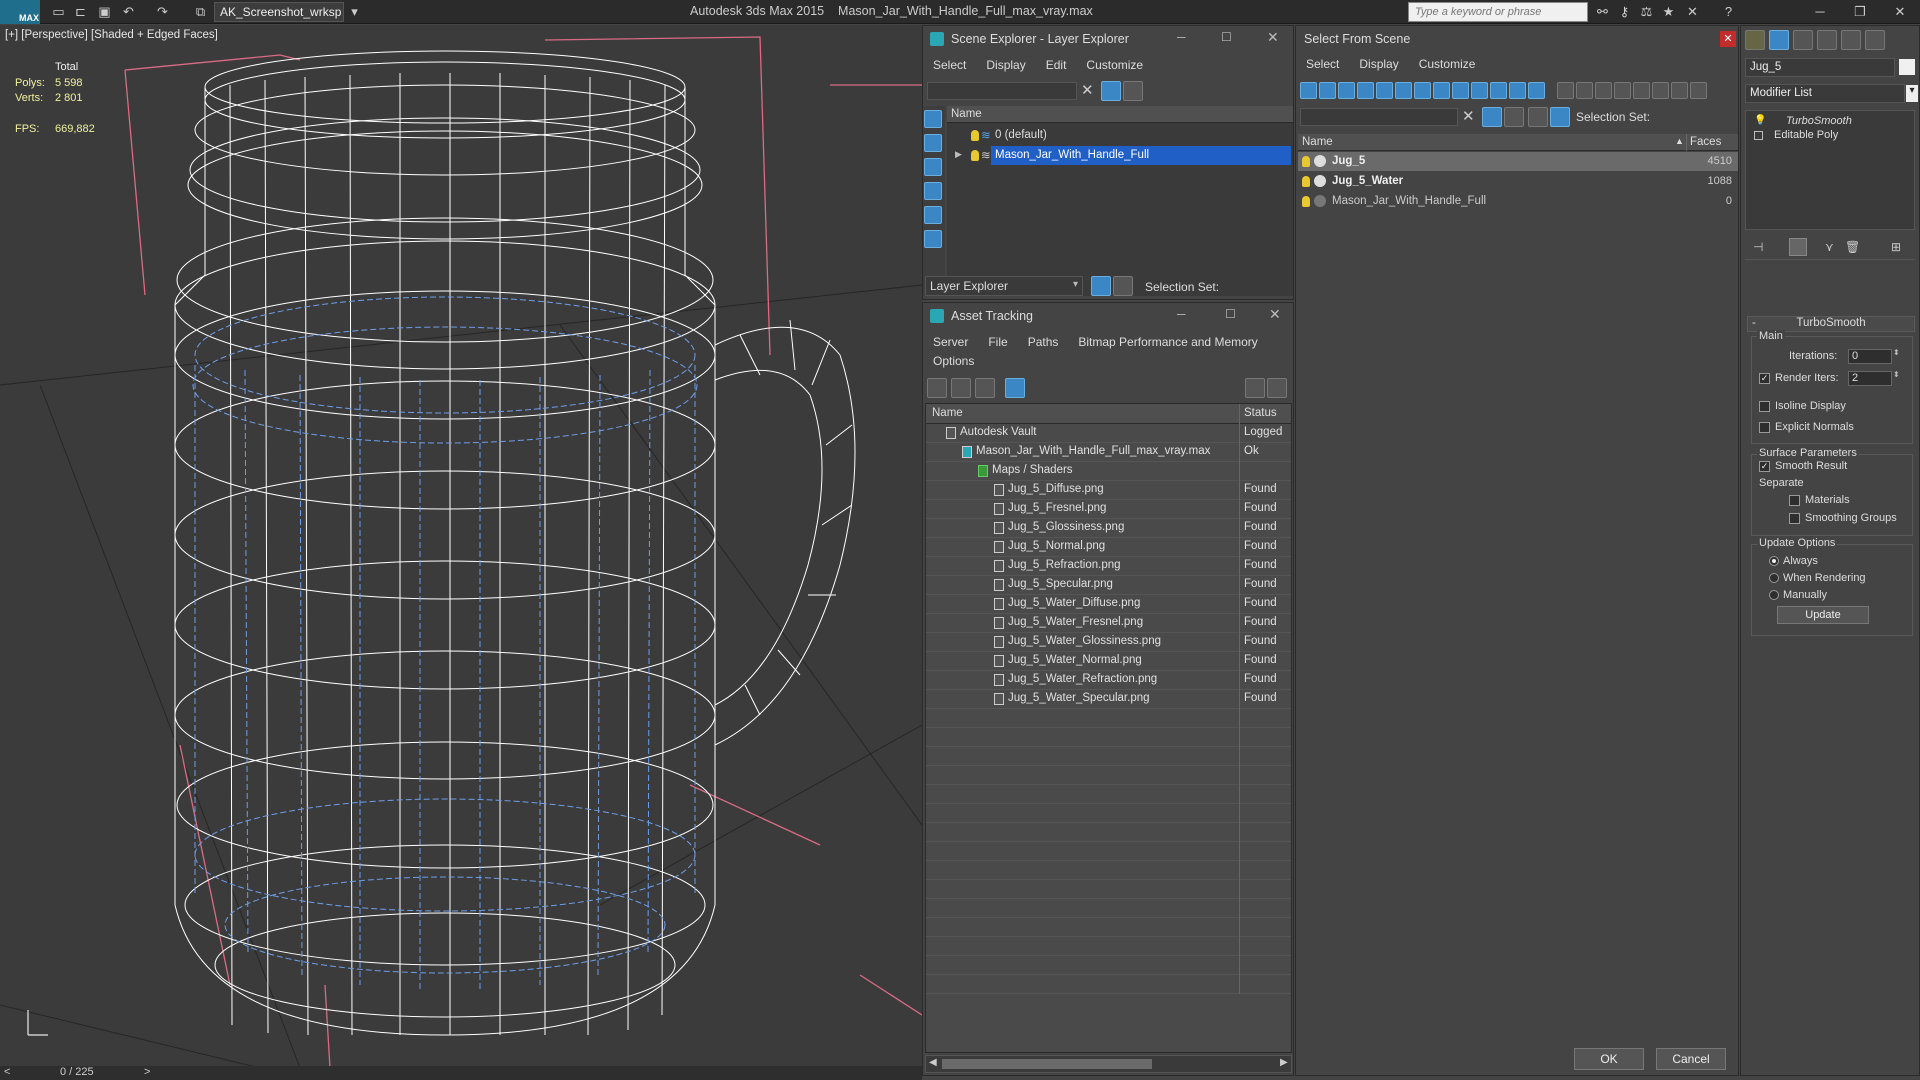 The image size is (1920, 1080). I want to click on explicit-normals-checkbox, so click(1764, 427).